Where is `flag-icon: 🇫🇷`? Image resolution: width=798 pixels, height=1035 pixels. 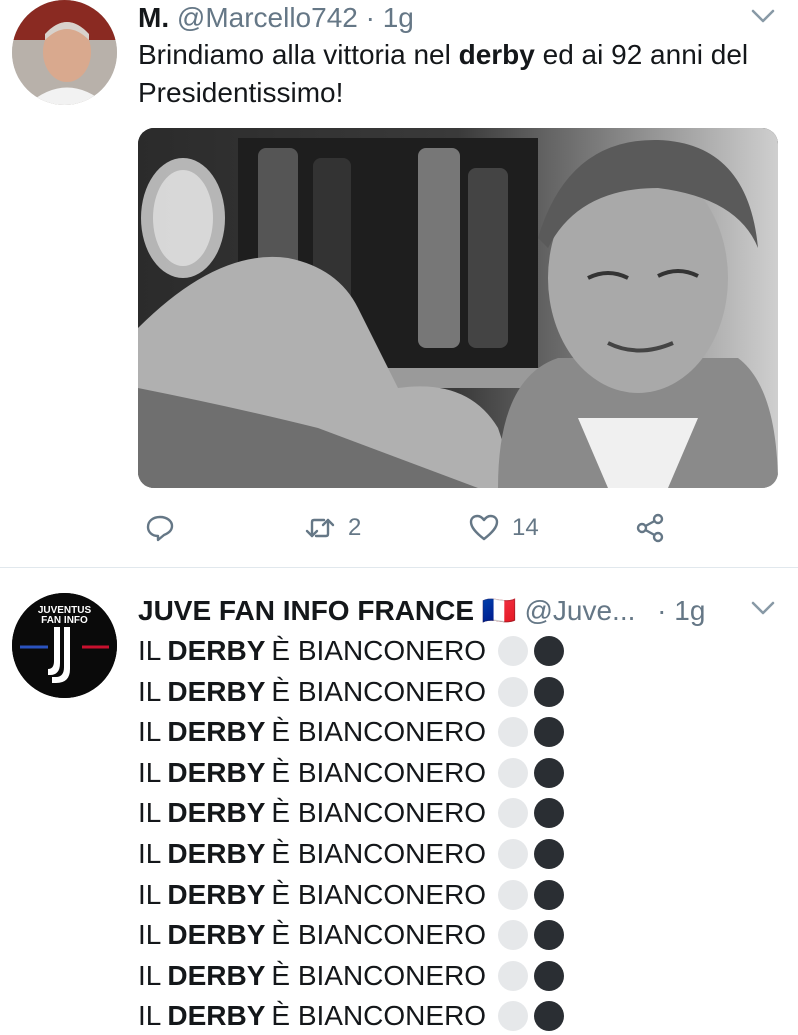
flag-icon: 🇫🇷 is located at coordinates (499, 610).